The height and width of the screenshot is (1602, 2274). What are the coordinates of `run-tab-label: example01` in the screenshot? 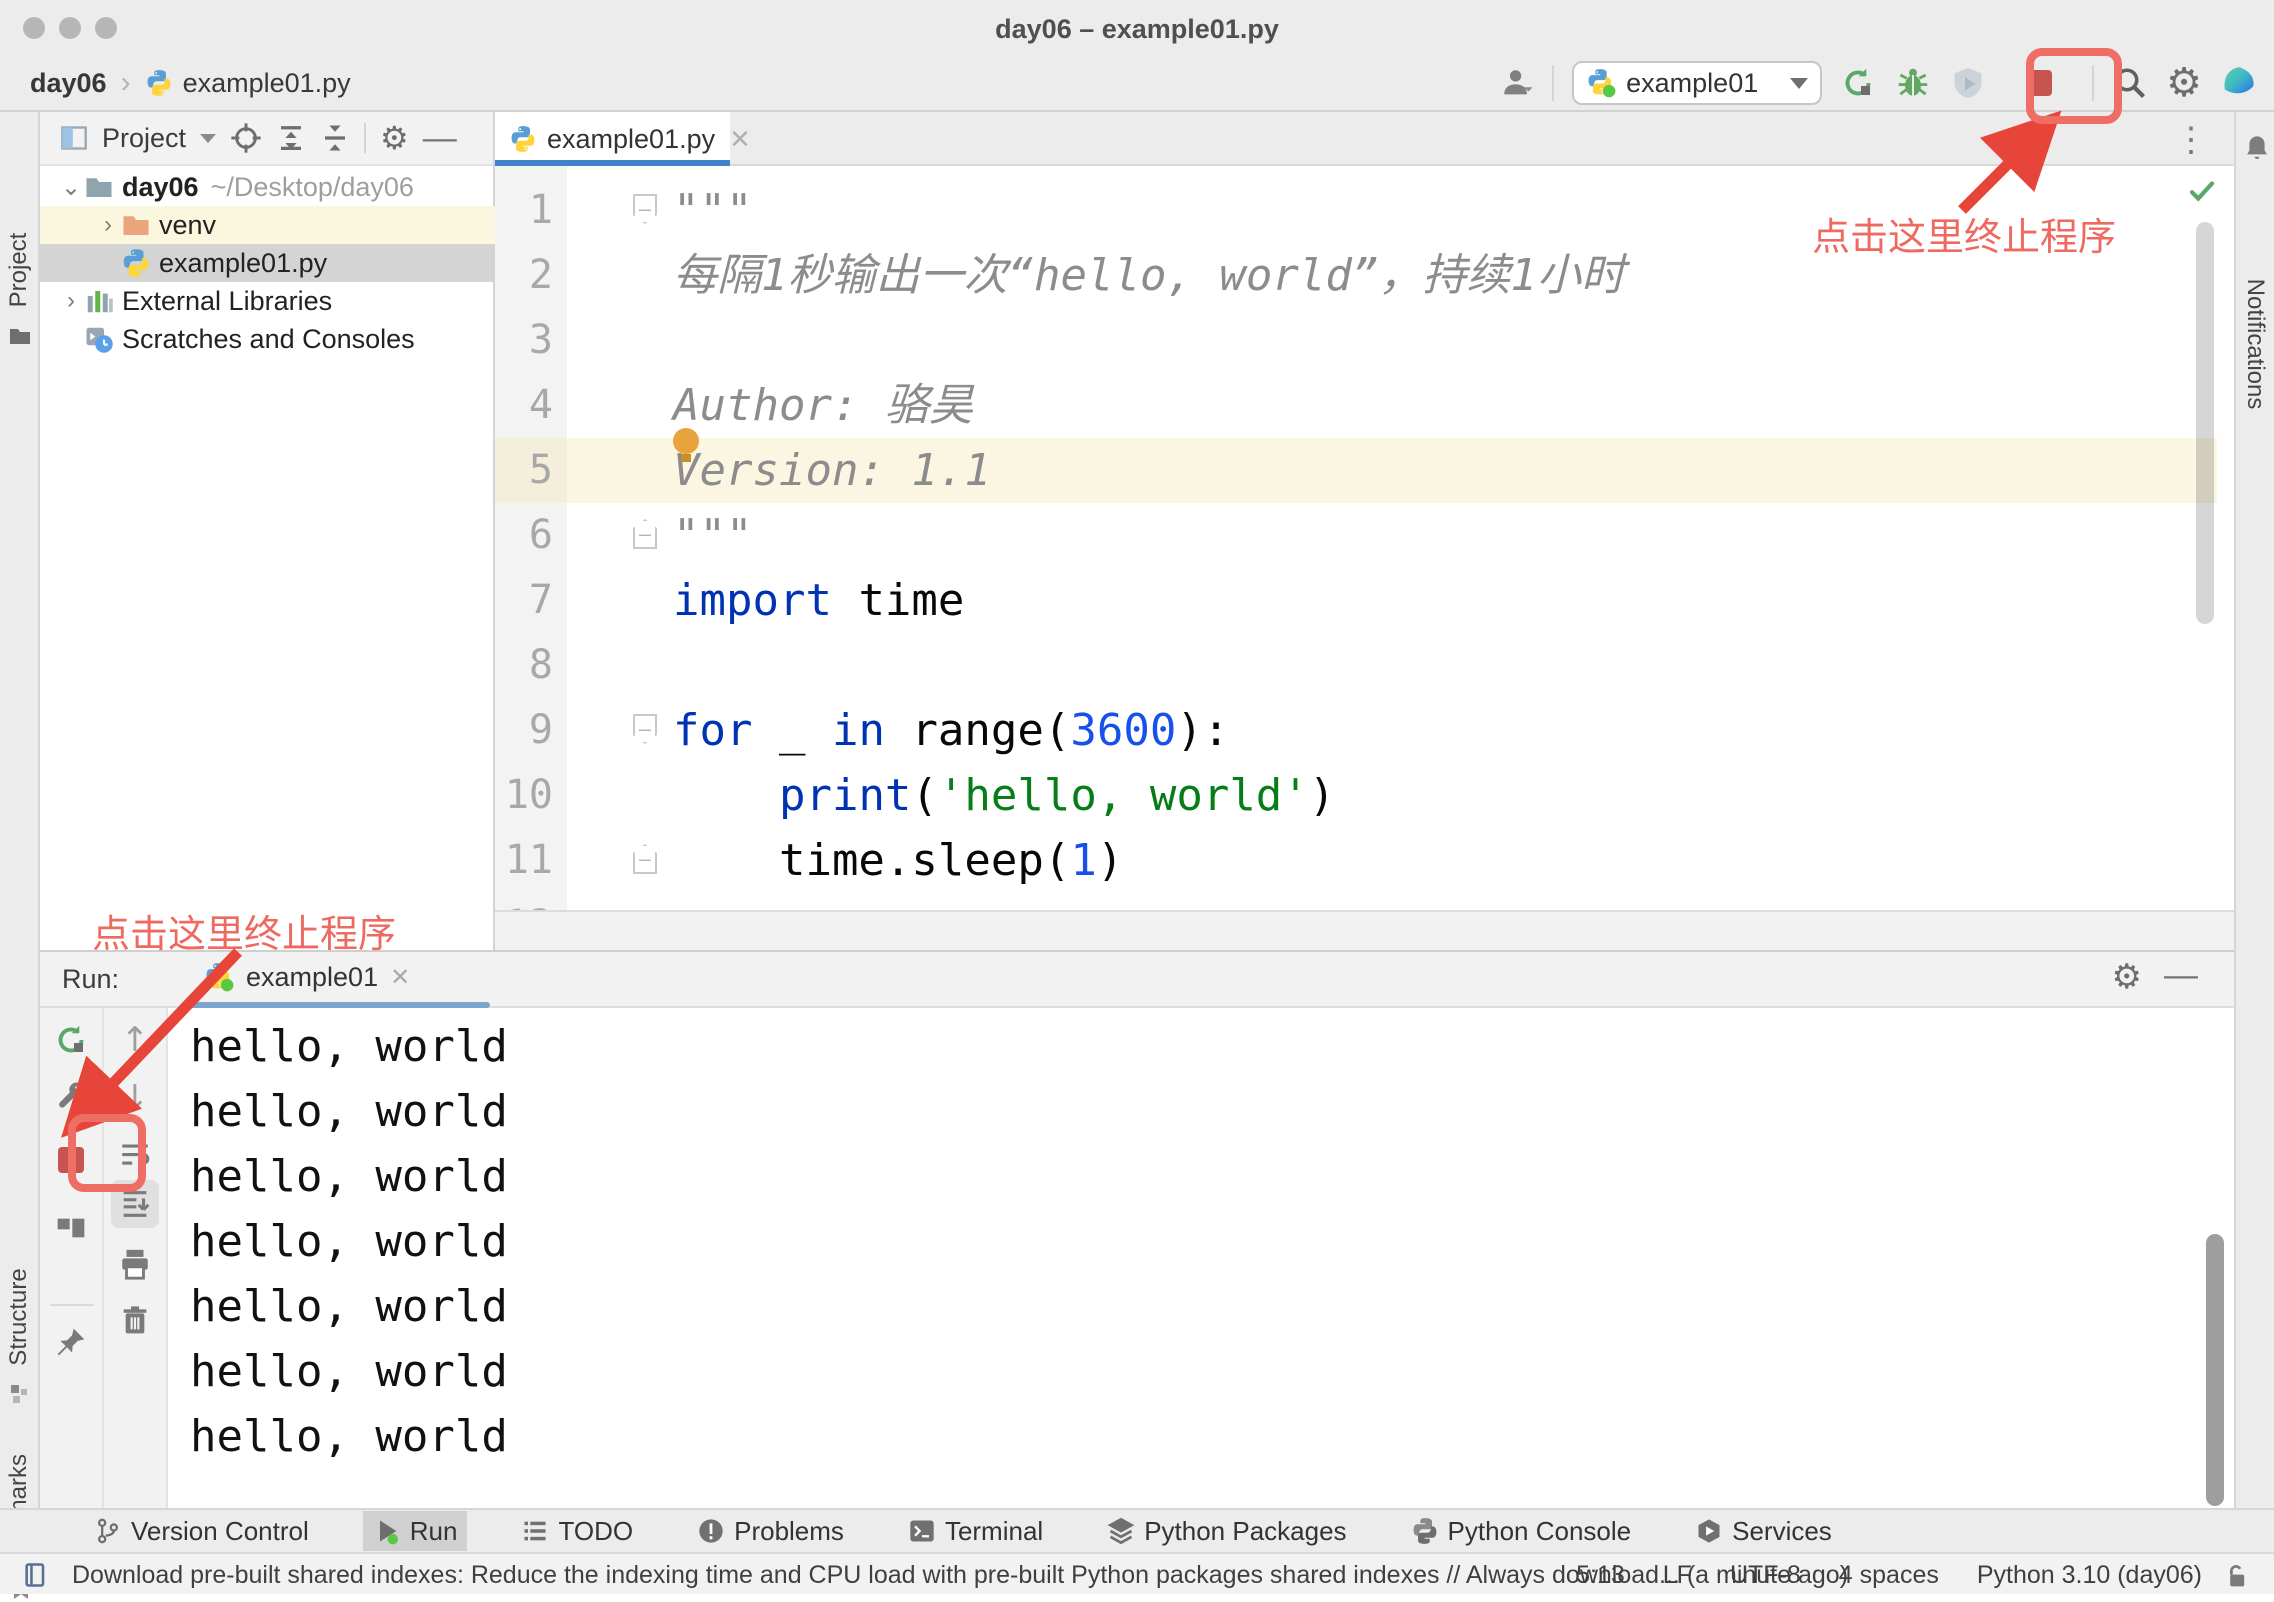 It's located at (312, 976).